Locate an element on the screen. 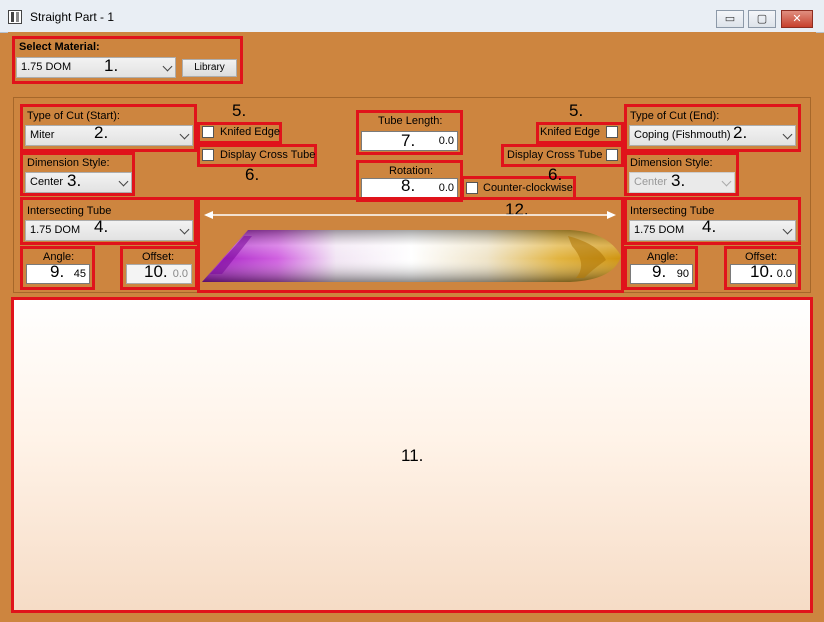  marker-9-start: 9. is located at coordinates (57, 271).